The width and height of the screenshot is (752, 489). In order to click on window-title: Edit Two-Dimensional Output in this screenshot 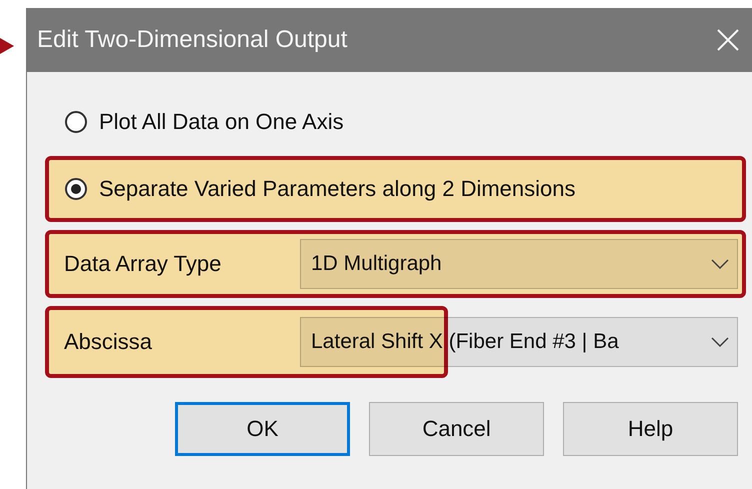, I will do `click(192, 40)`.